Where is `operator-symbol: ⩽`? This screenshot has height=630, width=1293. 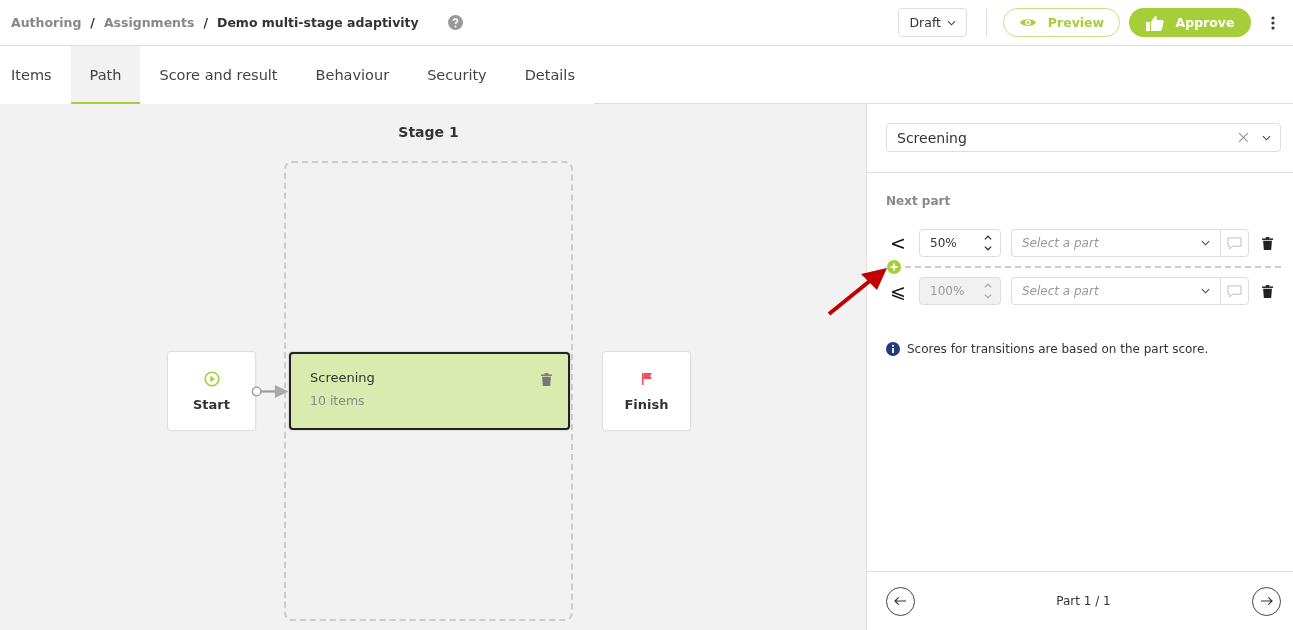 operator-symbol: ⩽ is located at coordinates (898, 291).